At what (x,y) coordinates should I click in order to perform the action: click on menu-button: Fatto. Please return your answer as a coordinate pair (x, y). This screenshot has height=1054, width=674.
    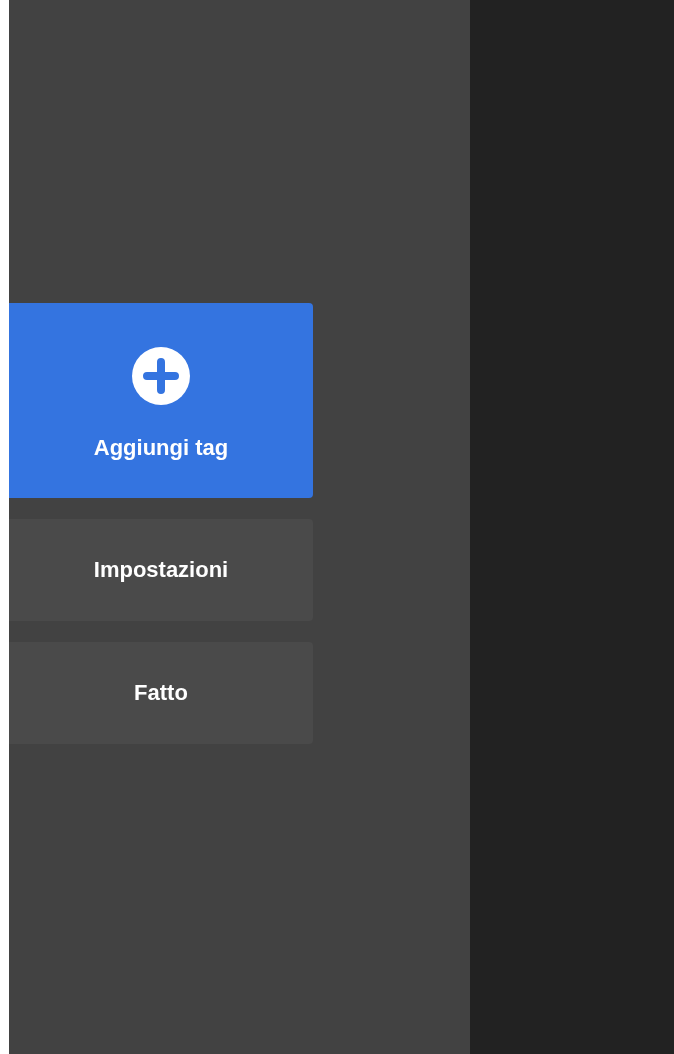
    Looking at the image, I should click on (161, 692).